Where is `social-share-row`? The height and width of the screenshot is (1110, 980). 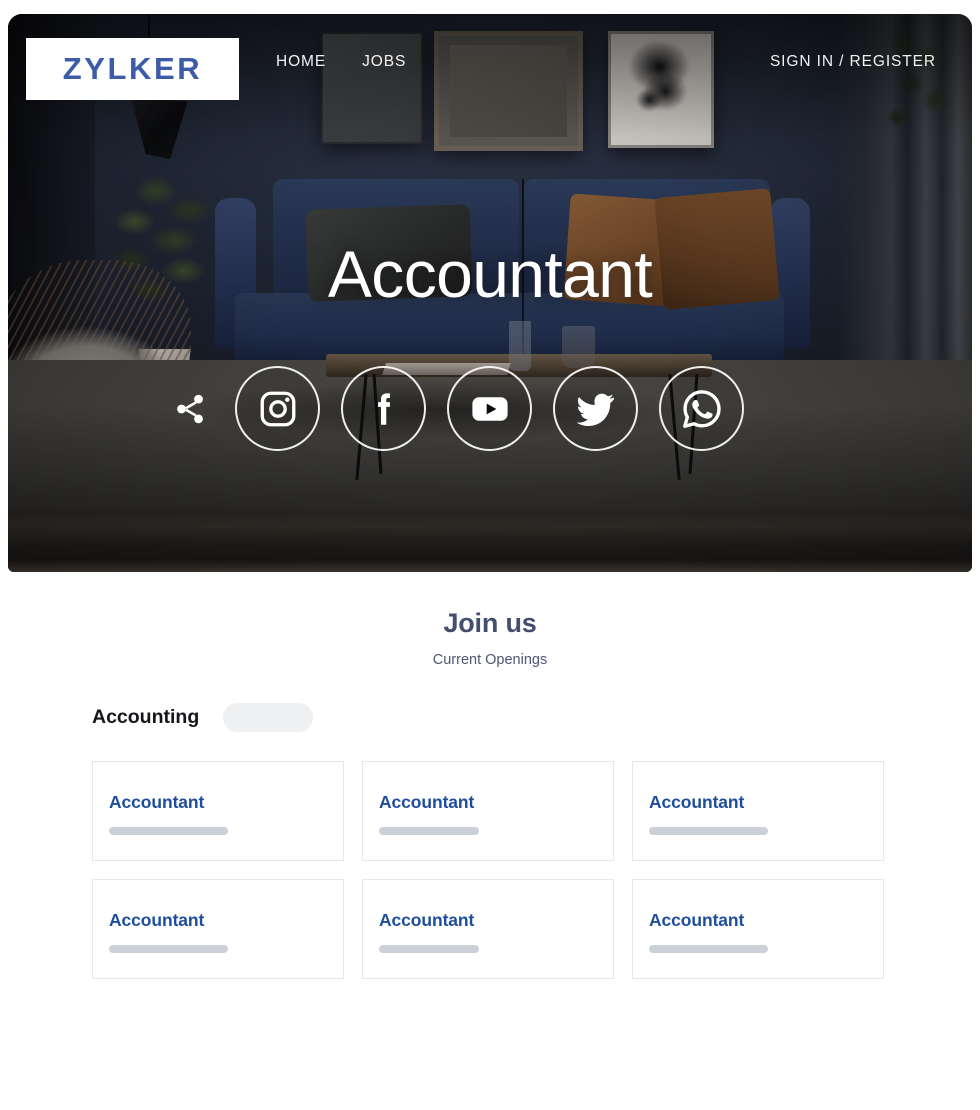 social-share-row is located at coordinates (456, 408).